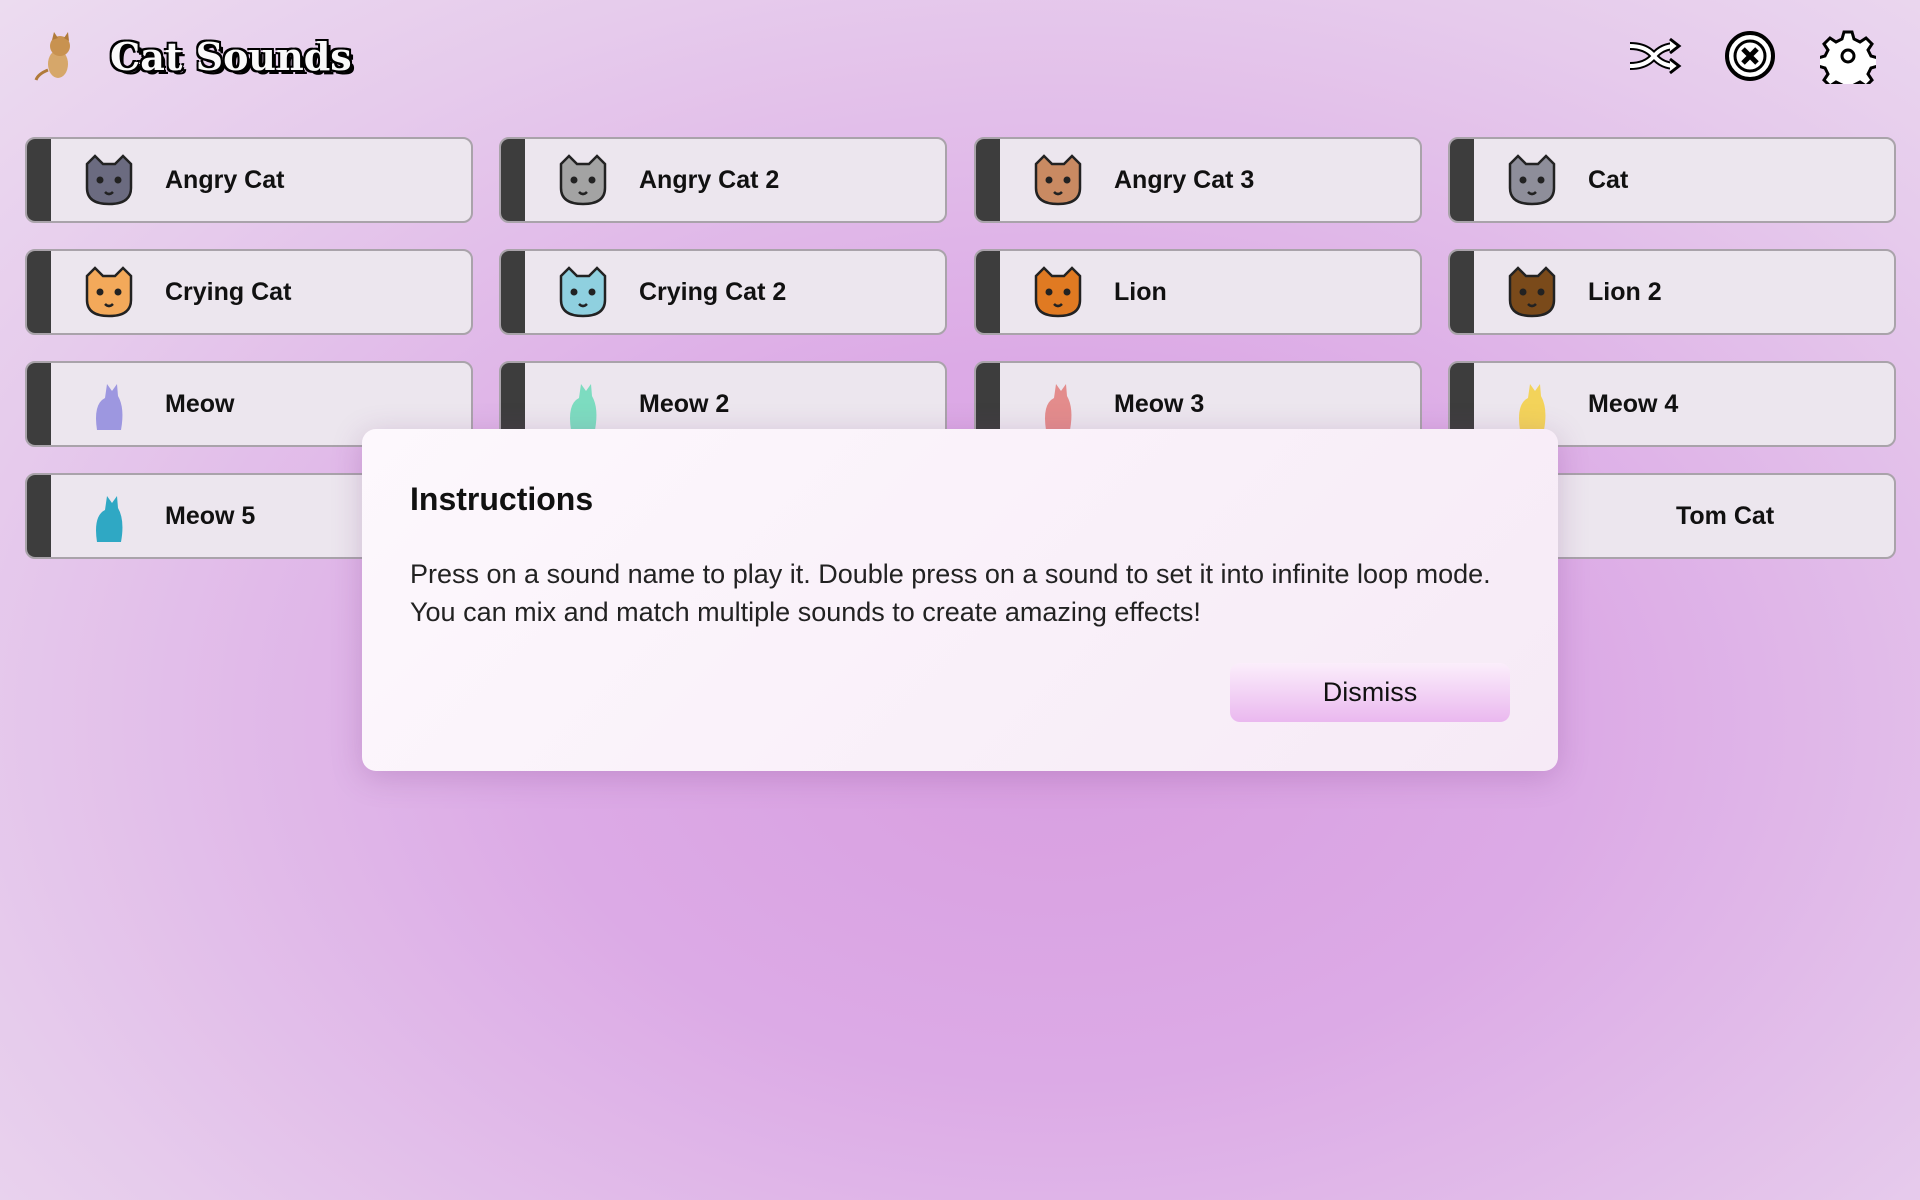 This screenshot has height=1200, width=1920. I want to click on sound-button: Crying Cat, so click(249, 292).